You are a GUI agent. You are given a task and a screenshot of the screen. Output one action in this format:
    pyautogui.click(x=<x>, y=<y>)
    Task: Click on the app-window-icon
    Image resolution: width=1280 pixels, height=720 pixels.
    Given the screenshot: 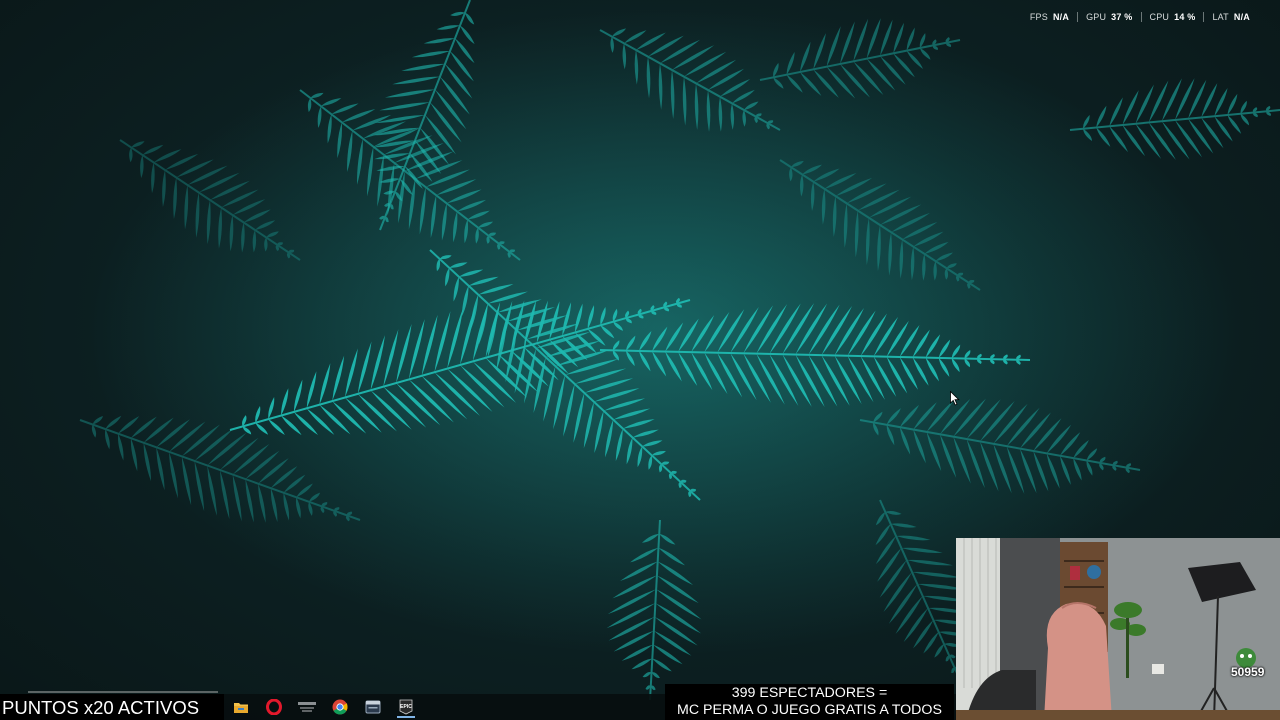 What is the action you would take?
    pyautogui.click(x=373, y=707)
    